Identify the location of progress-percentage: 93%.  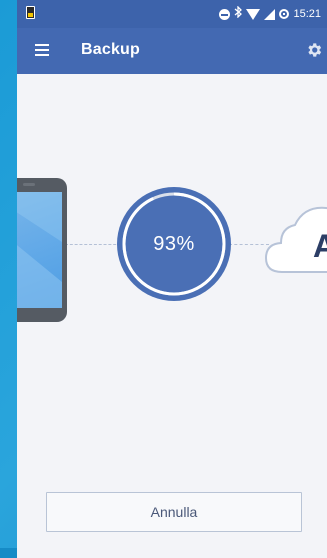
(174, 243).